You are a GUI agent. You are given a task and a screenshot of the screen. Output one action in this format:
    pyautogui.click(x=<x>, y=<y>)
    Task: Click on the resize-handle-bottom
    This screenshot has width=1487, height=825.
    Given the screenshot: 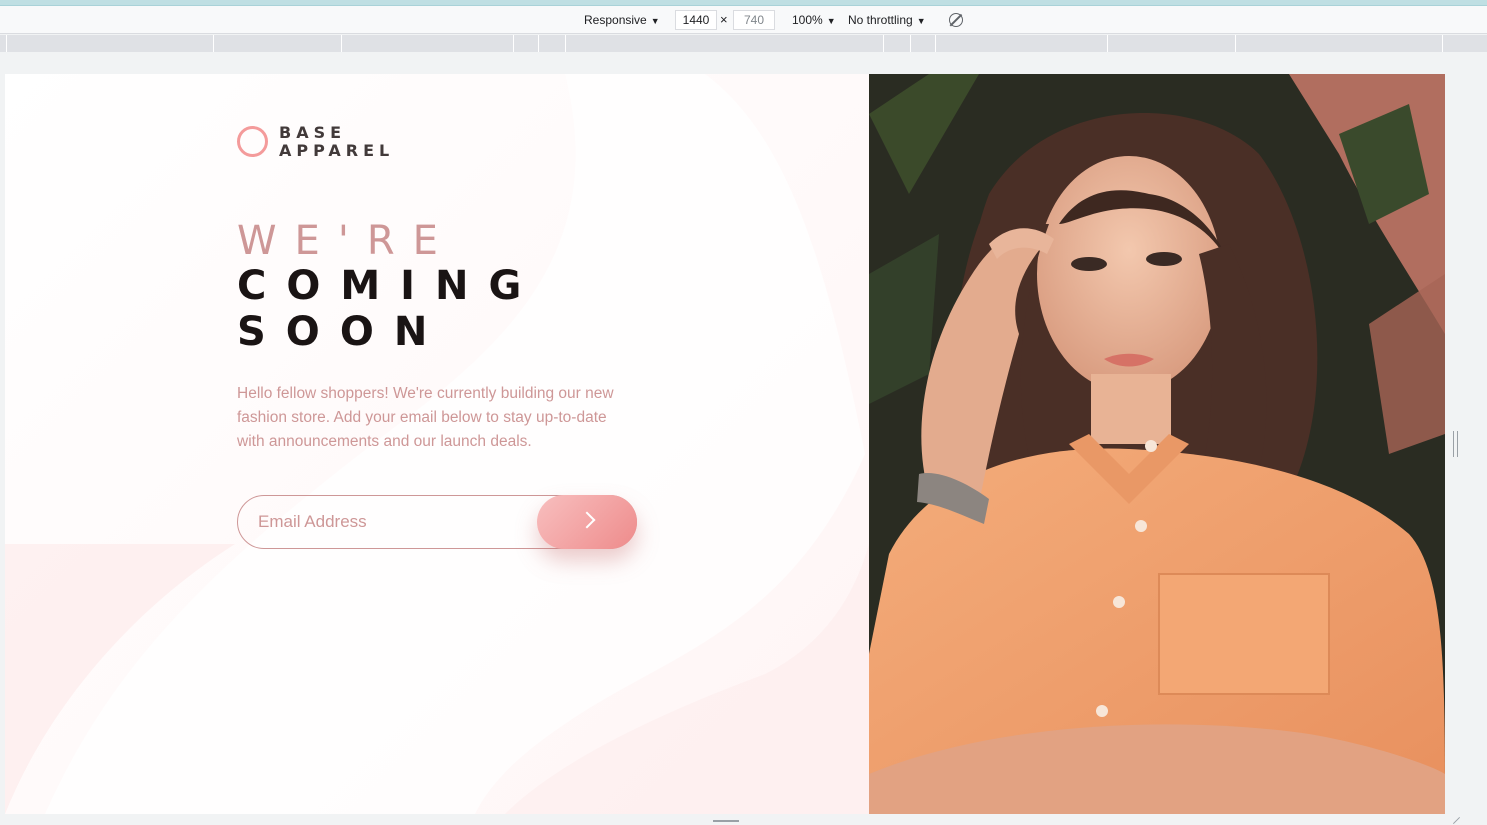 What is the action you would take?
    pyautogui.click(x=726, y=821)
    